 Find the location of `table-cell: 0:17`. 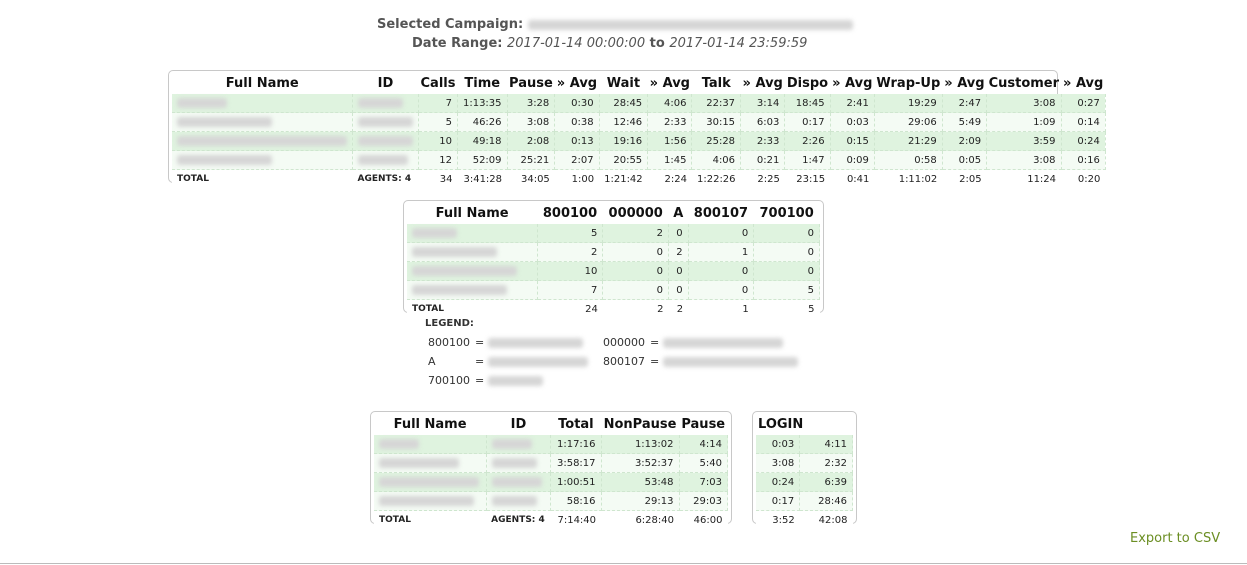

table-cell: 0:17 is located at coordinates (807, 122).